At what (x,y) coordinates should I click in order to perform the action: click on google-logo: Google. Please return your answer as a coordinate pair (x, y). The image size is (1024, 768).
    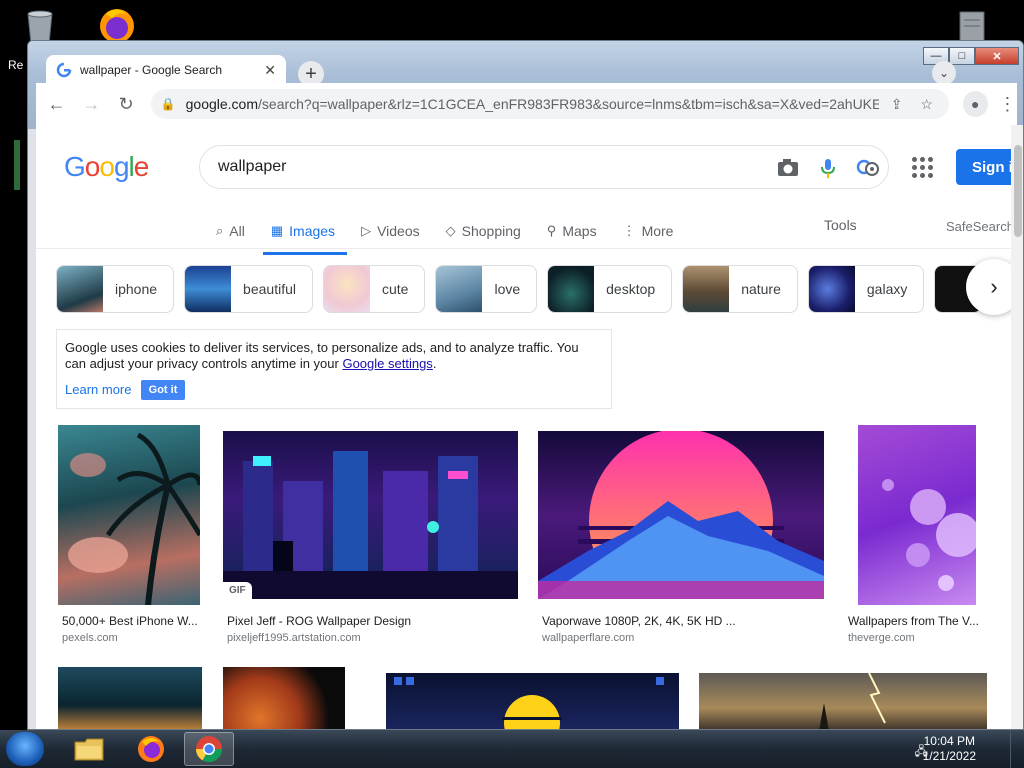
    Looking at the image, I should click on (107, 167).